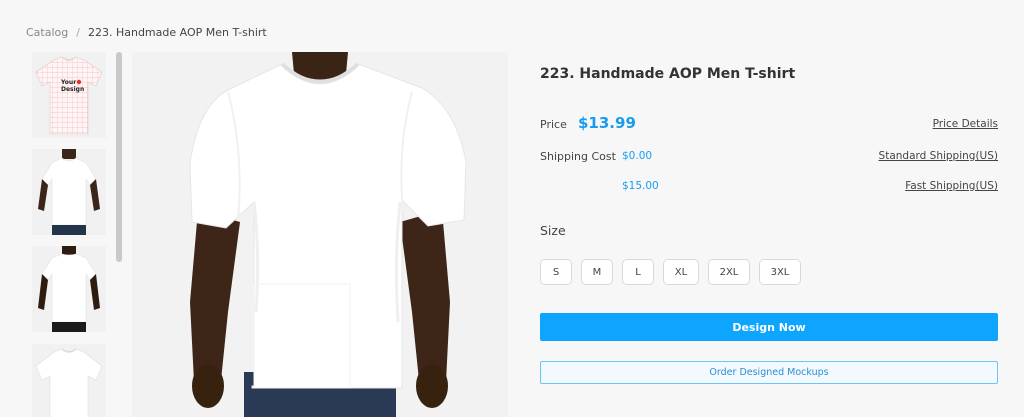 Image resolution: width=1024 pixels, height=417 pixels. Describe the element at coordinates (597, 272) in the screenshot. I see `size-option-m: M` at that location.